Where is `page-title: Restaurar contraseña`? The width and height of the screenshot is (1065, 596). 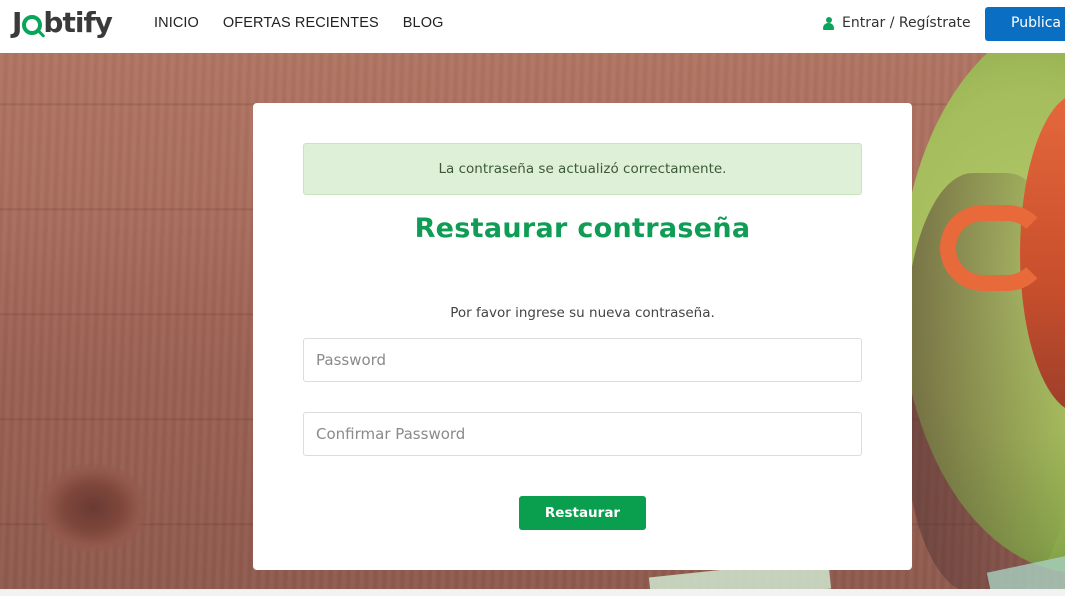 page-title: Restaurar contraseña is located at coordinates (582, 228).